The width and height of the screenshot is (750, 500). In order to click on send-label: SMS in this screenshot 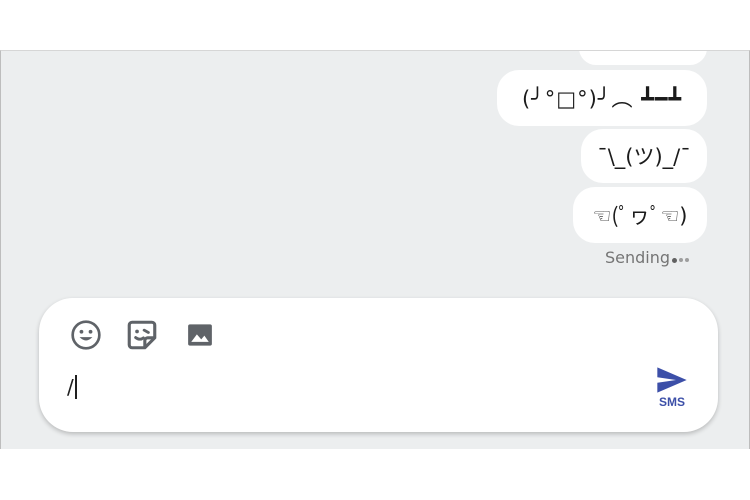, I will do `click(671, 402)`.